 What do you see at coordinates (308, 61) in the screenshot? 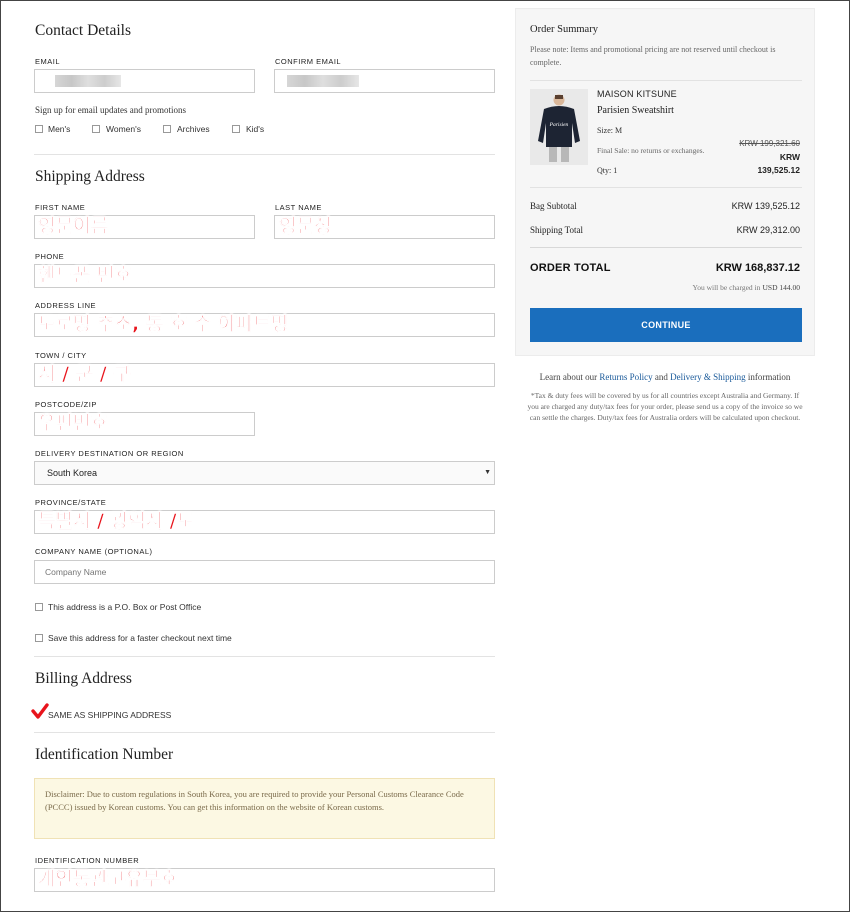
I see `confirm-email-label: CONFIRM EMAIL` at bounding box center [308, 61].